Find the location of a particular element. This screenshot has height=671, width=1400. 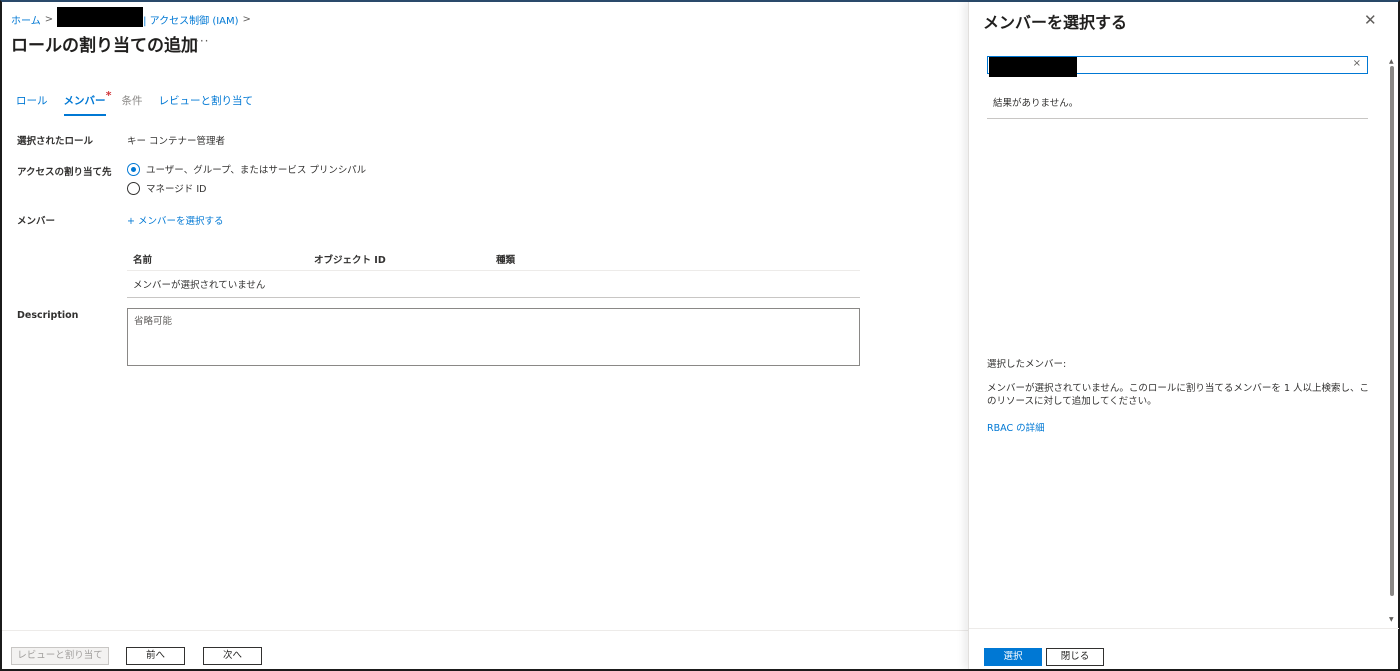

column-name: 名前 is located at coordinates (143, 260).